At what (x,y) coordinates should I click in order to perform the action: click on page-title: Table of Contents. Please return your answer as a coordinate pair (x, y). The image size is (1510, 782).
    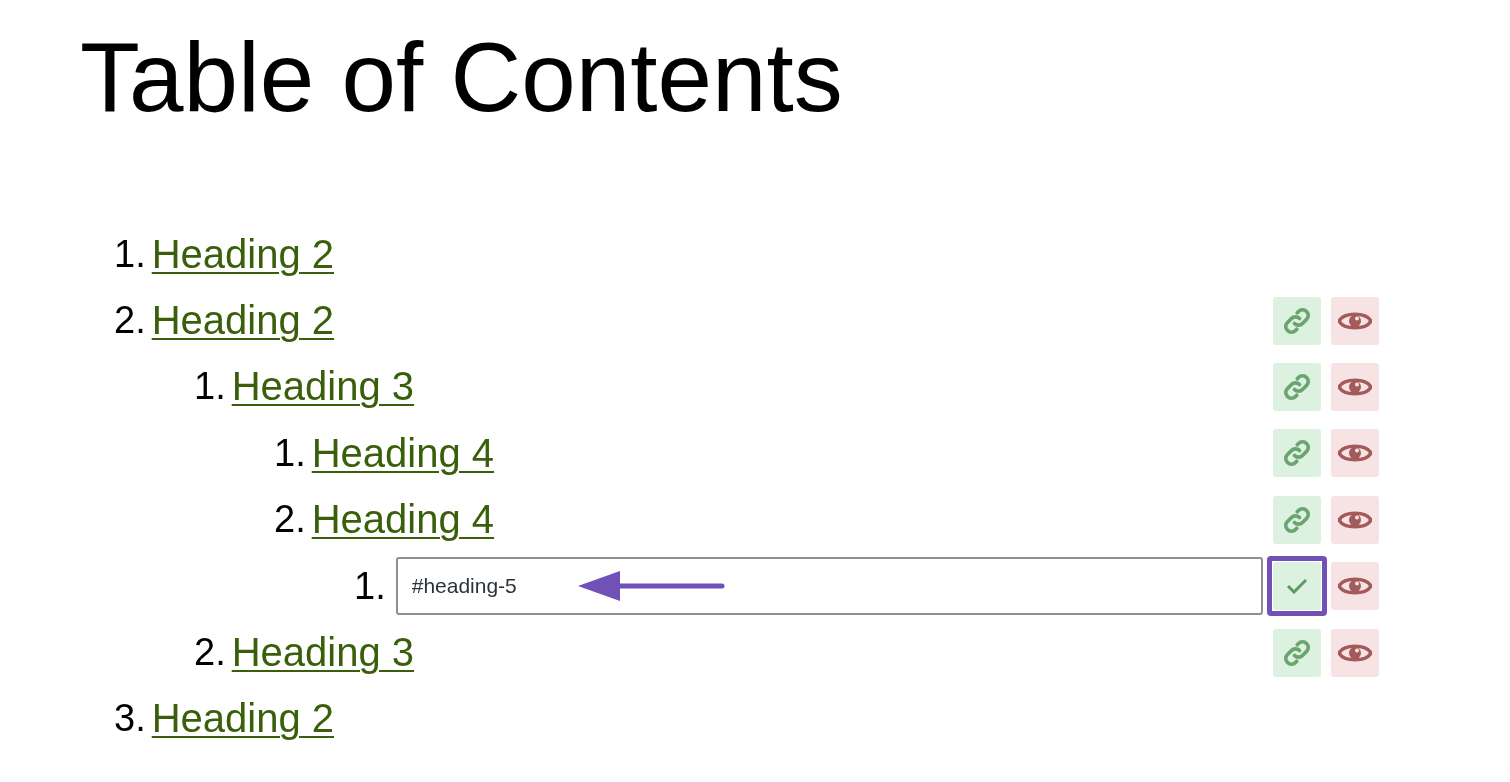
    Looking at the image, I should click on (462, 77).